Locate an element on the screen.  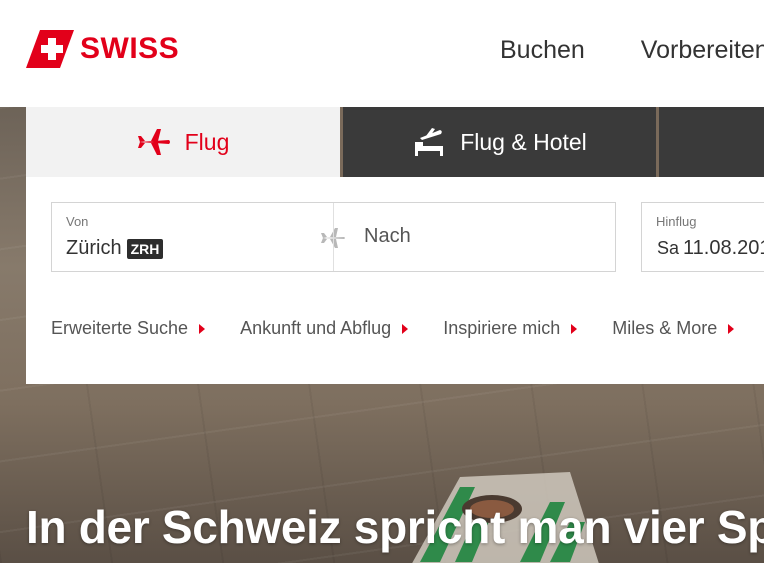
link-label: Ankunft und Abflug is located at coordinates (316, 328).